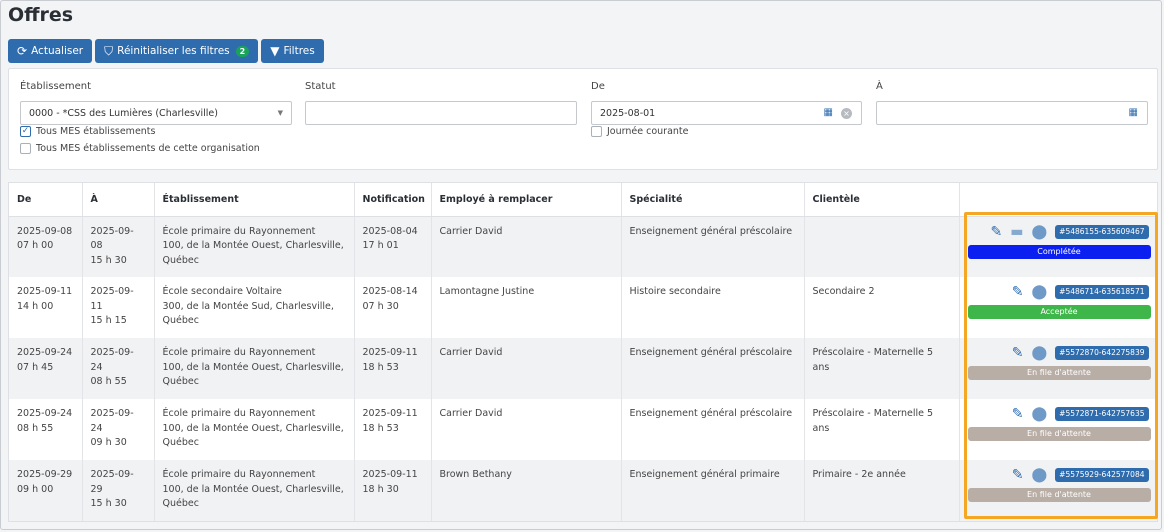 Image resolution: width=1164 pixels, height=532 pixels. Describe the element at coordinates (96, 131) in the screenshot. I see `tous-mes-label: Tous MES établissements` at that location.